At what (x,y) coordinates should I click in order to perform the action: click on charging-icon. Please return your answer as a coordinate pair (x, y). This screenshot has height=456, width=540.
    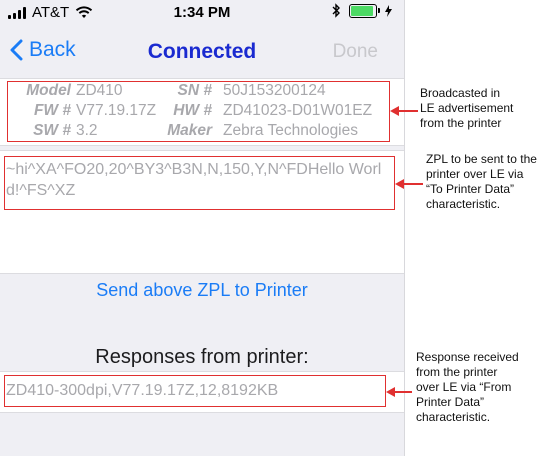
    Looking at the image, I should click on (388, 10).